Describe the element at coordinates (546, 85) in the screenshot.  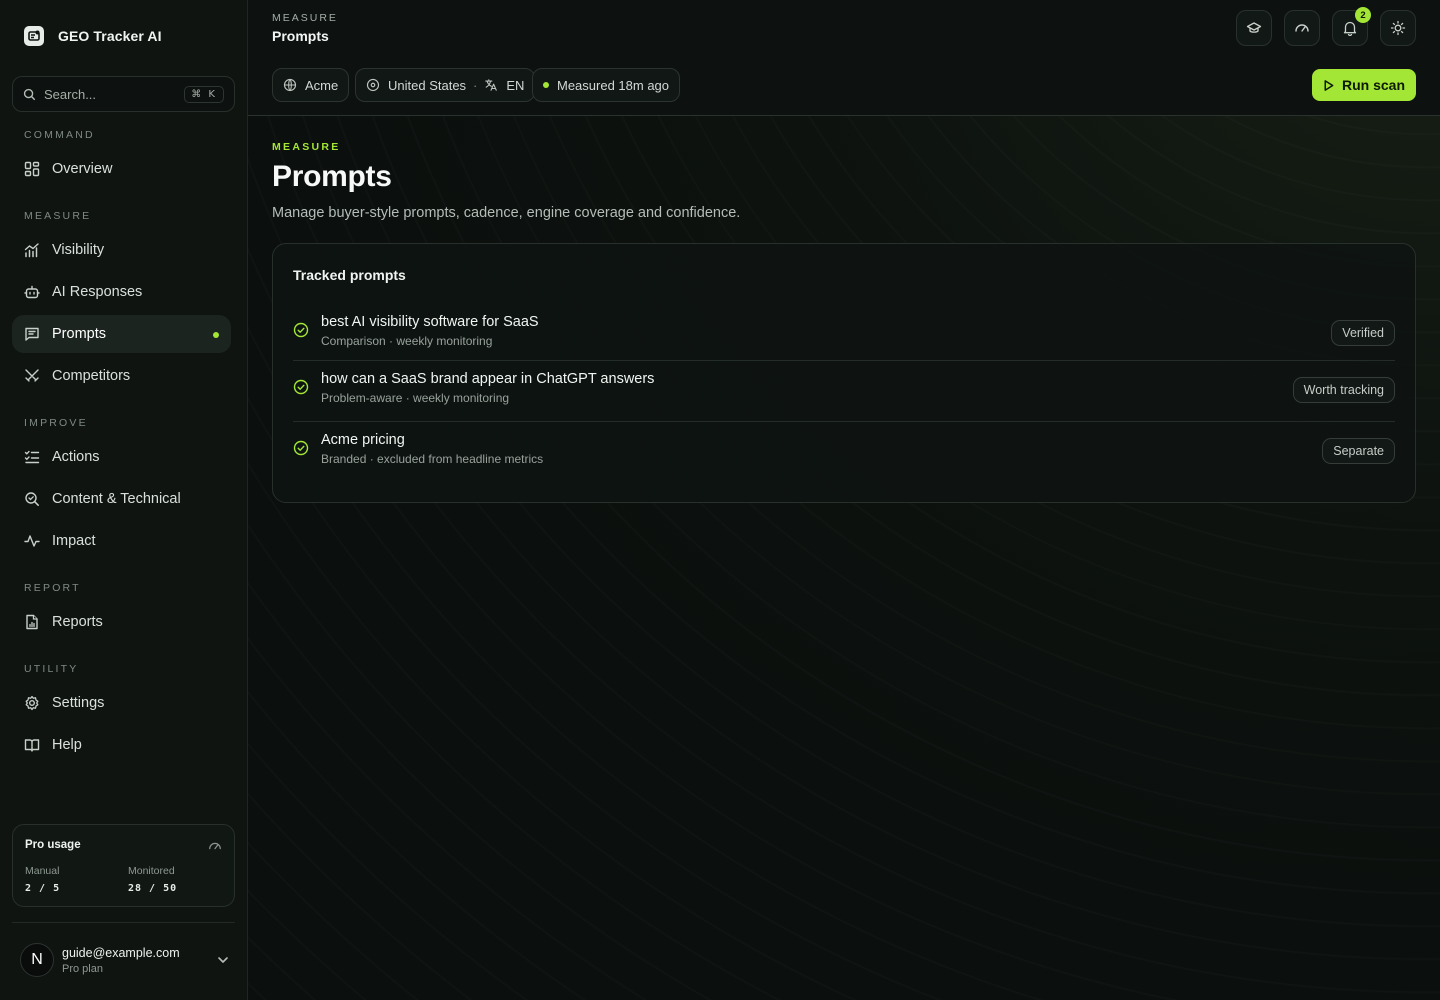
I see `status-dot` at that location.